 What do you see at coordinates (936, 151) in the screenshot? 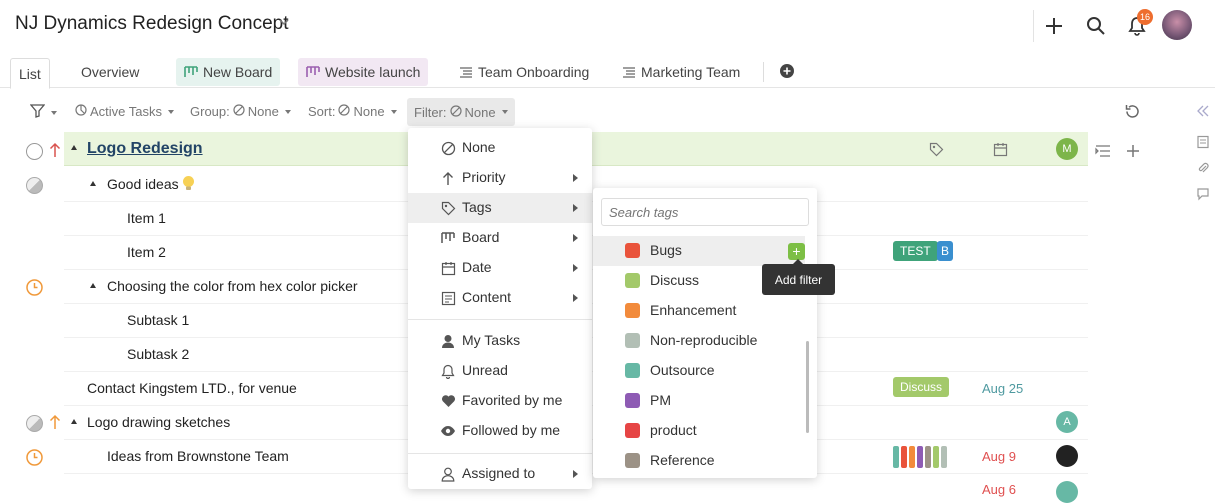
I see `tag-icon` at bounding box center [936, 151].